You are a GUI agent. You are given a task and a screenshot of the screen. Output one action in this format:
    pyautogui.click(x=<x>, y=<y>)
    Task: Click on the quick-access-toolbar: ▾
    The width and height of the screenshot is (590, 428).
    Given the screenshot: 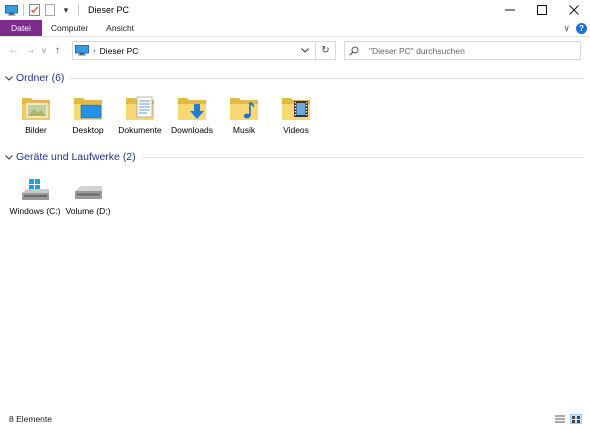 What is the action you would take?
    pyautogui.click(x=41, y=10)
    